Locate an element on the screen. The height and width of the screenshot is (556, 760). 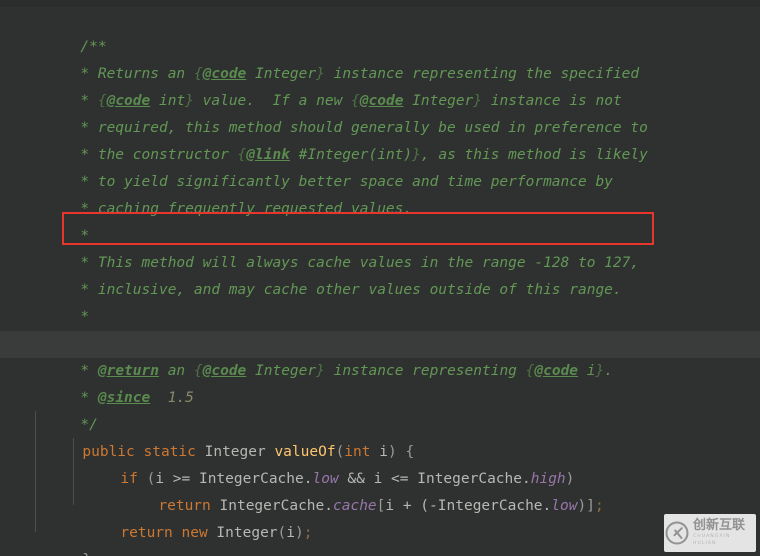
code-line: */ is located at coordinates (380, 409).